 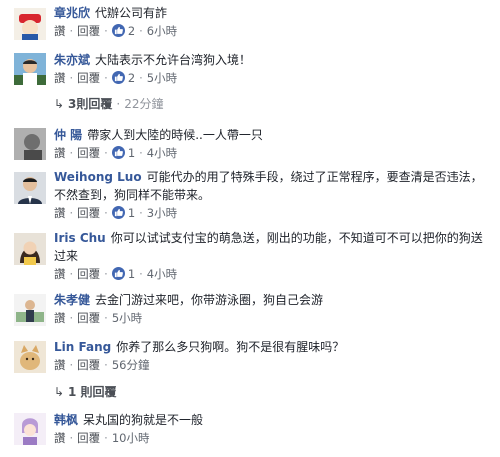 I want to click on comment-author: 章兆欣, so click(x=72, y=13).